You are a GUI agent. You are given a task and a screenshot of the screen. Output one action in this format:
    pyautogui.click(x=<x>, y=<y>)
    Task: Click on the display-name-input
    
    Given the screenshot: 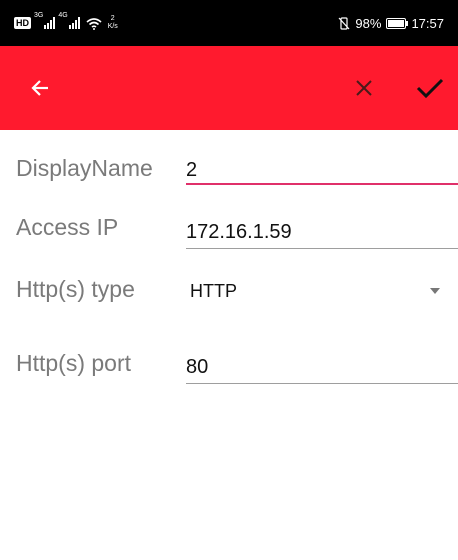 What is the action you would take?
    pyautogui.click(x=322, y=170)
    